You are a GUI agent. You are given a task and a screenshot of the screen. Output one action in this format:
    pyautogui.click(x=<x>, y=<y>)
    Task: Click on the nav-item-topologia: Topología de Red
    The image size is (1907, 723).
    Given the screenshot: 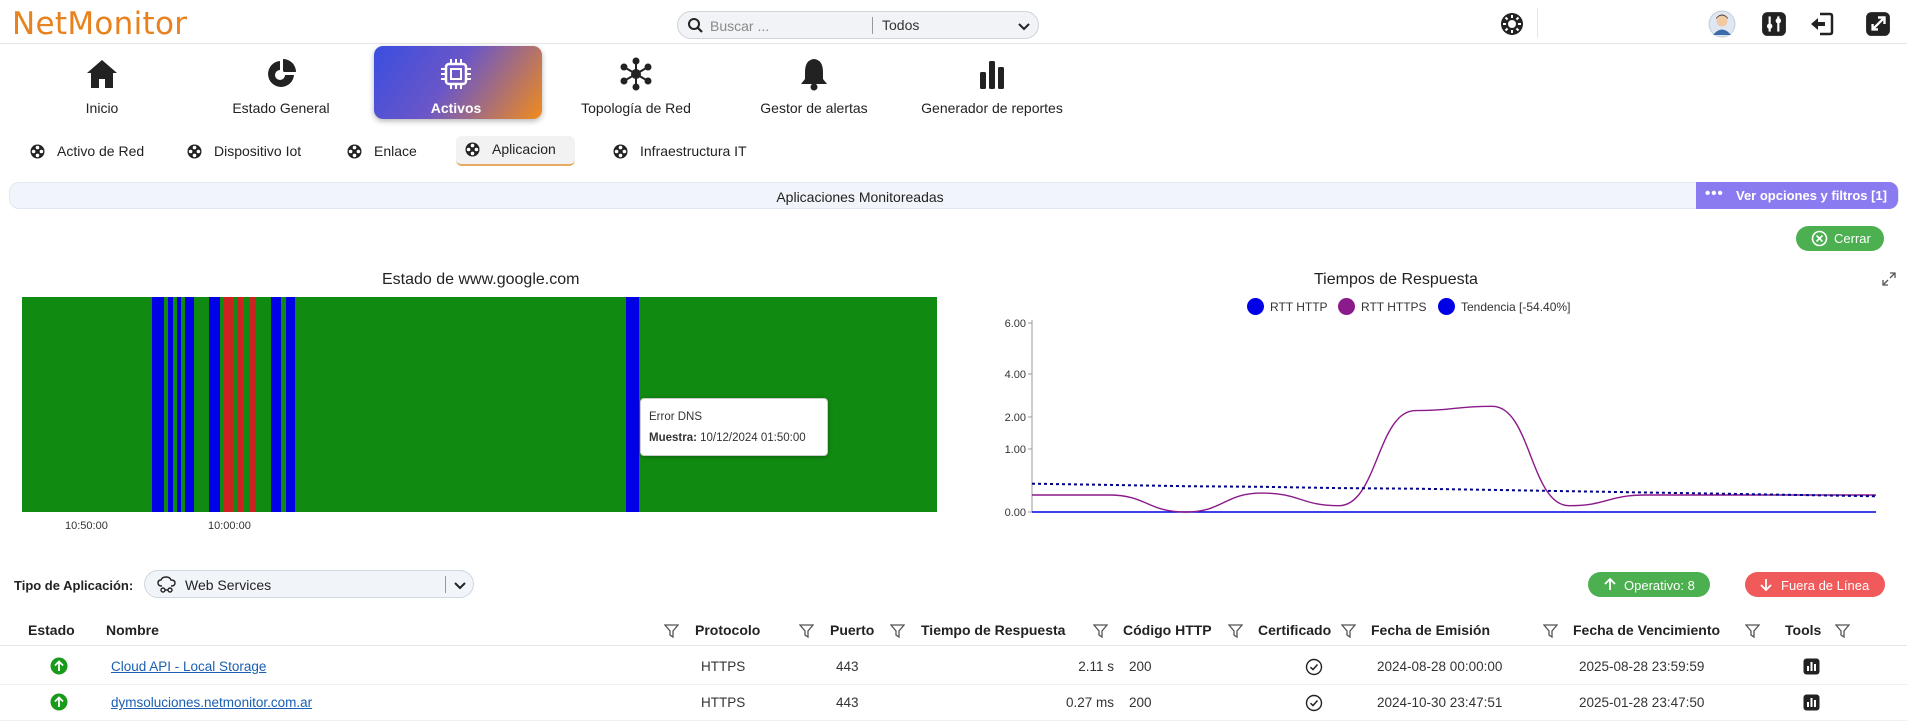 What is the action you would take?
    pyautogui.click(x=636, y=83)
    